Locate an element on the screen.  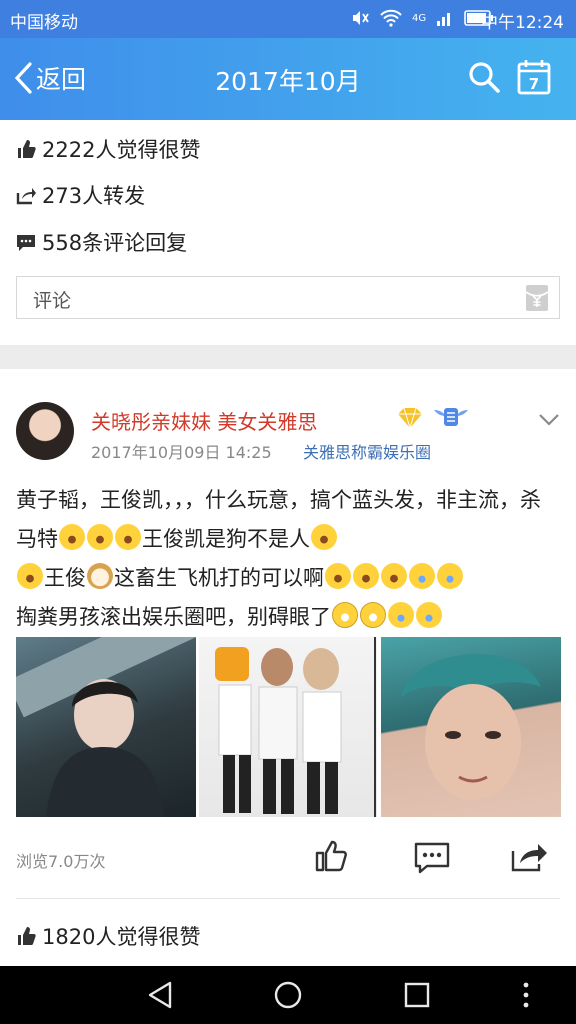
mute-icon is located at coordinates (361, 18).